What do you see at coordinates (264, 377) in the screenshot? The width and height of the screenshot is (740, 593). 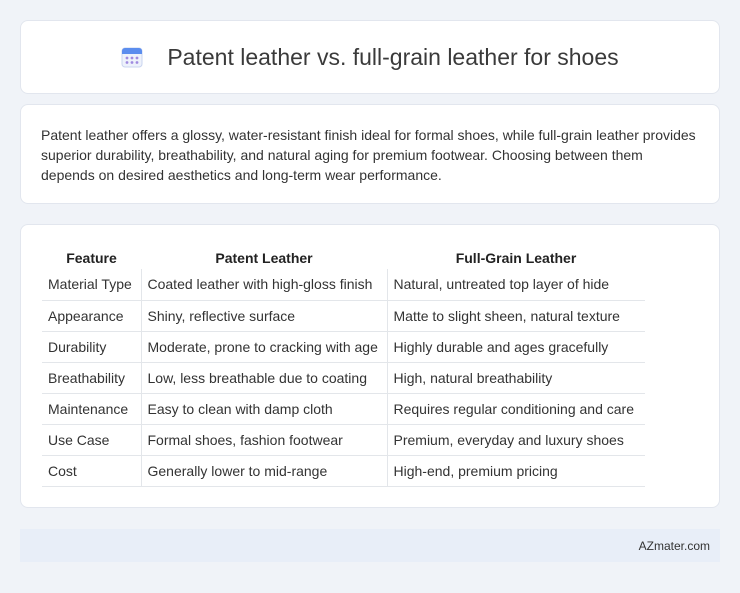 I see `row-patent: Low, less breathable due to coating` at bounding box center [264, 377].